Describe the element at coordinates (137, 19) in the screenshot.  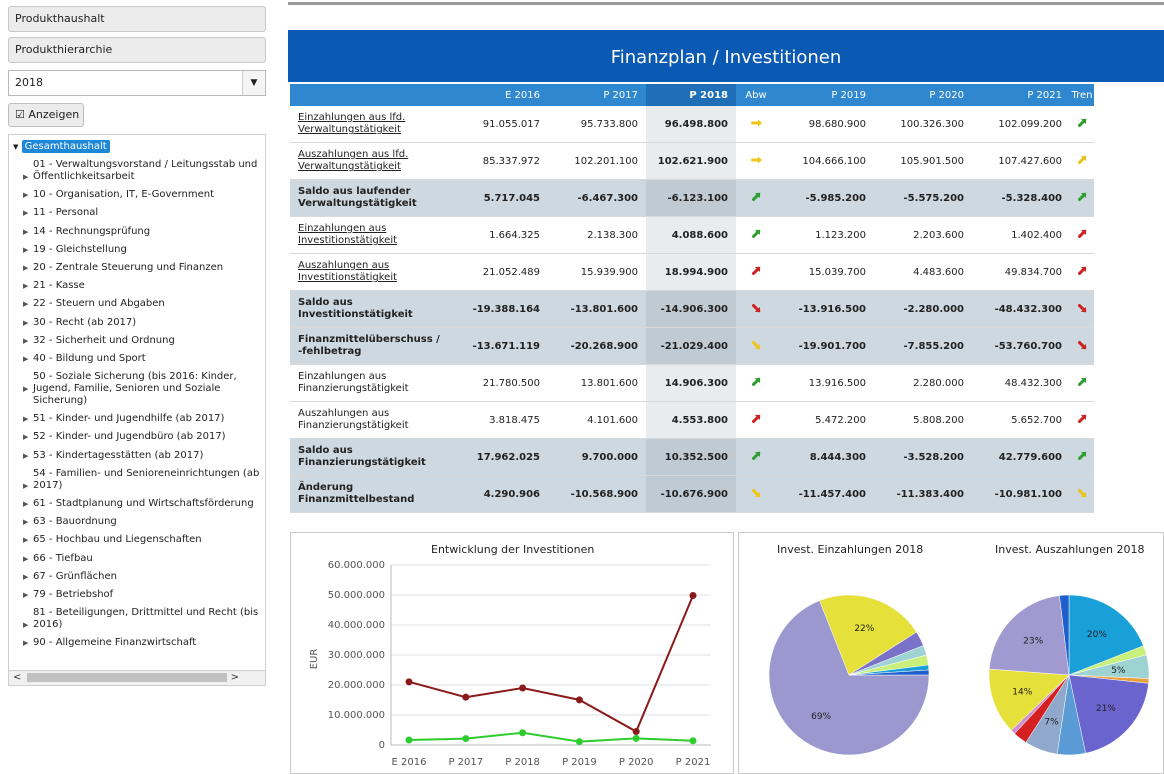
I see `produkthaushalt-field: Produkthaushalt` at that location.